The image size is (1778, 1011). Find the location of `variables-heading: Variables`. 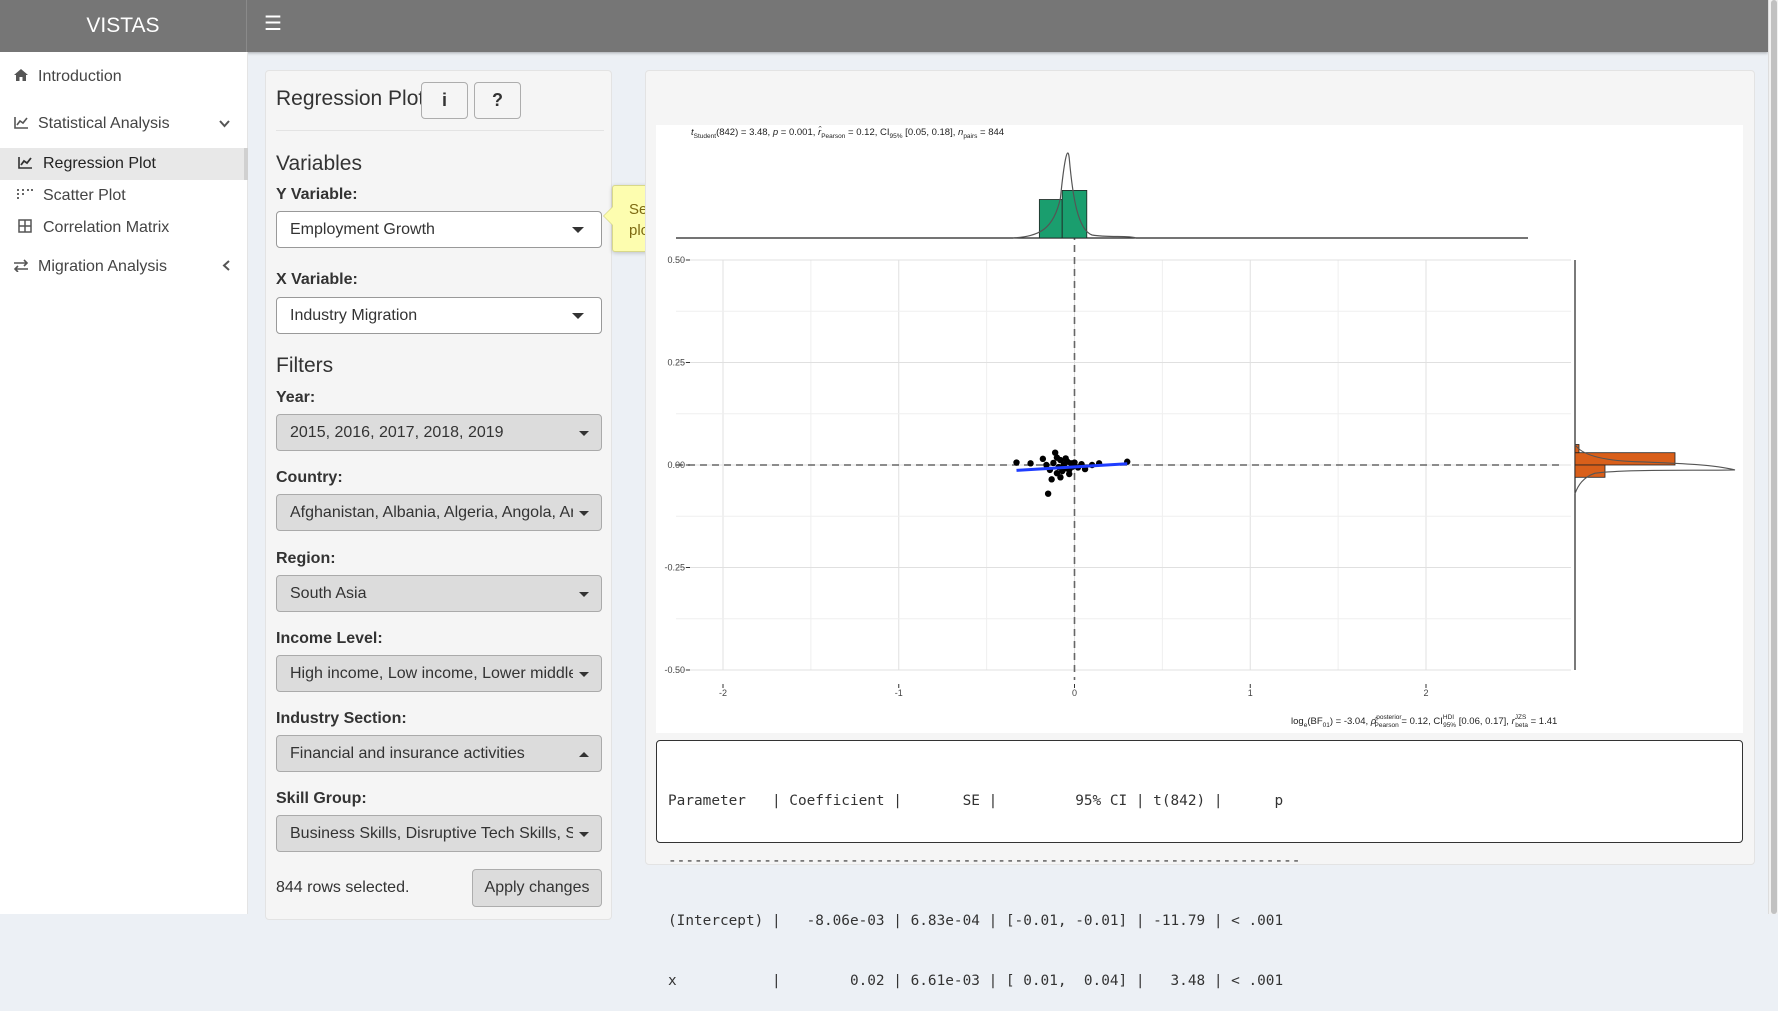

variables-heading: Variables is located at coordinates (319, 163).